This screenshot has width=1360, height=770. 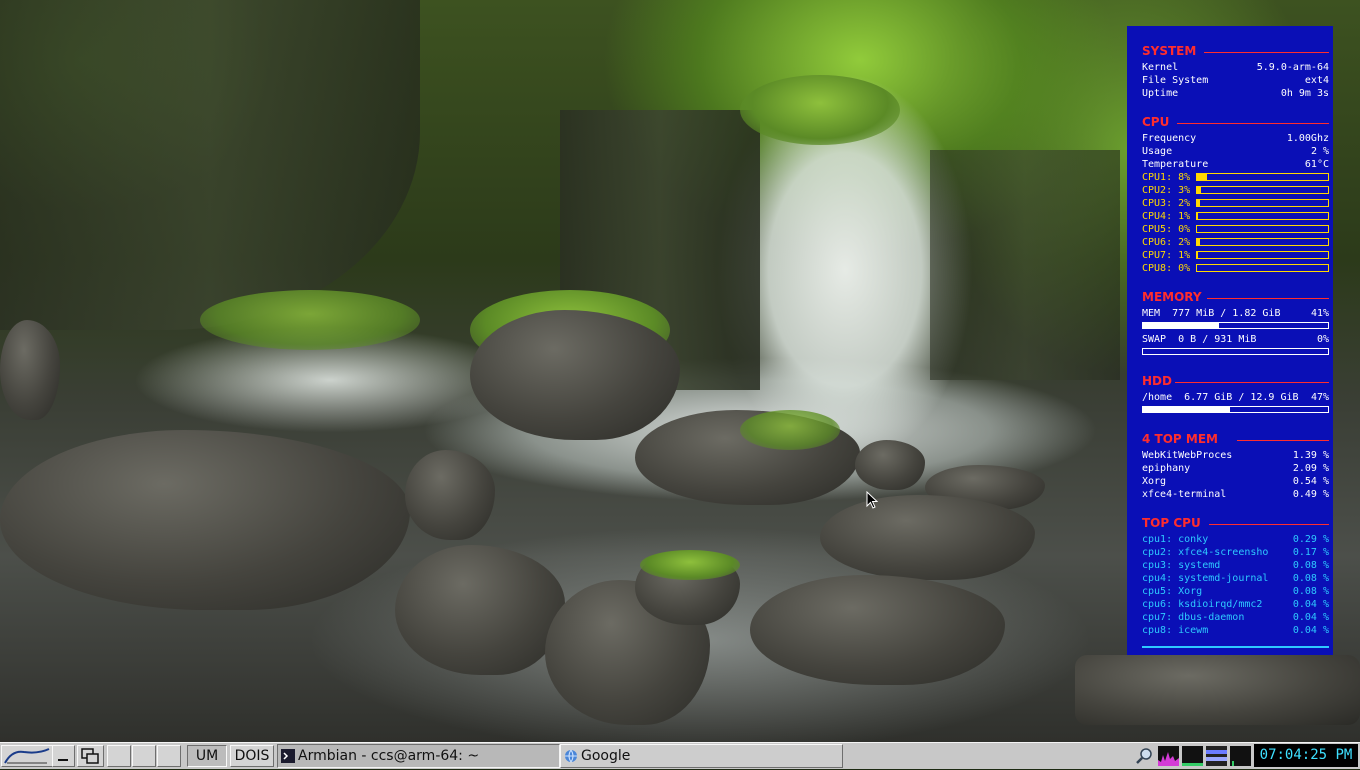 What do you see at coordinates (1240, 756) in the screenshot?
I see `disk-monitor-icon` at bounding box center [1240, 756].